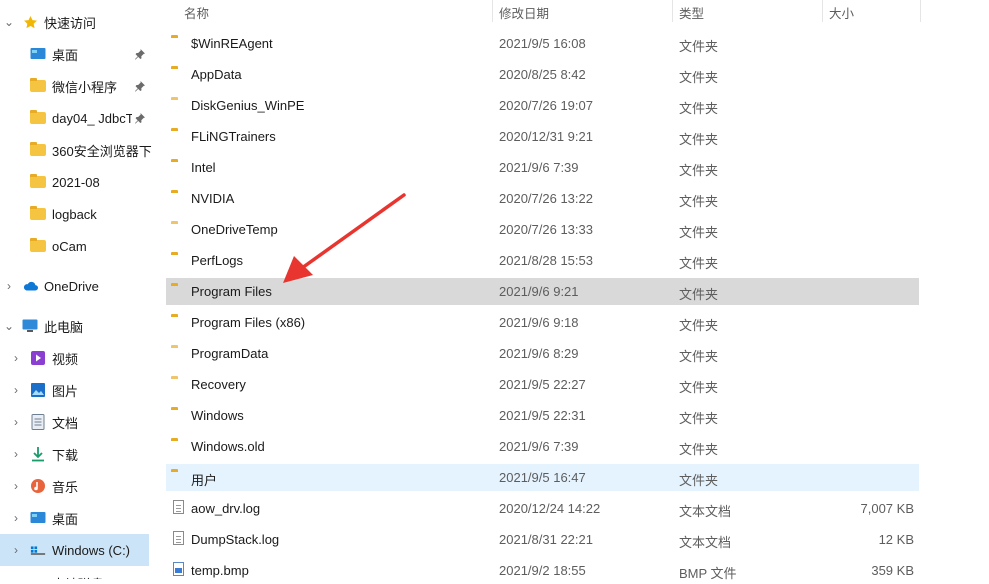 The width and height of the screenshot is (989, 584). I want to click on nav-pinned-item: 桌面, so click(76, 54).